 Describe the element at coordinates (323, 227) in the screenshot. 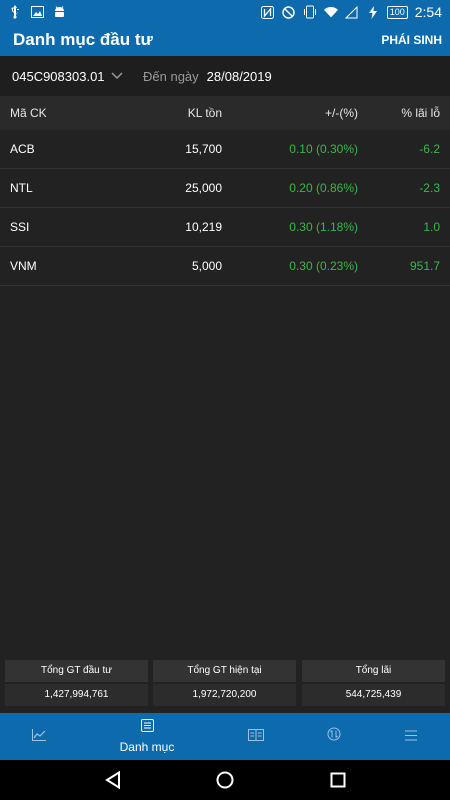

I see `change-cell: 0.30 (1.18%)` at that location.